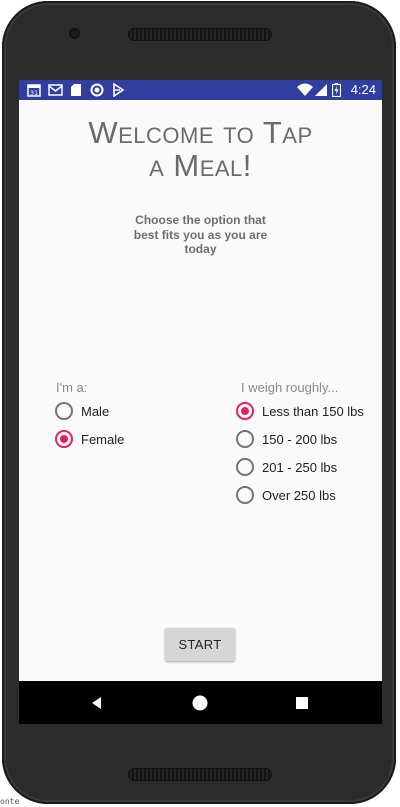  I want to click on gender-label: I'm a:, so click(72, 387).